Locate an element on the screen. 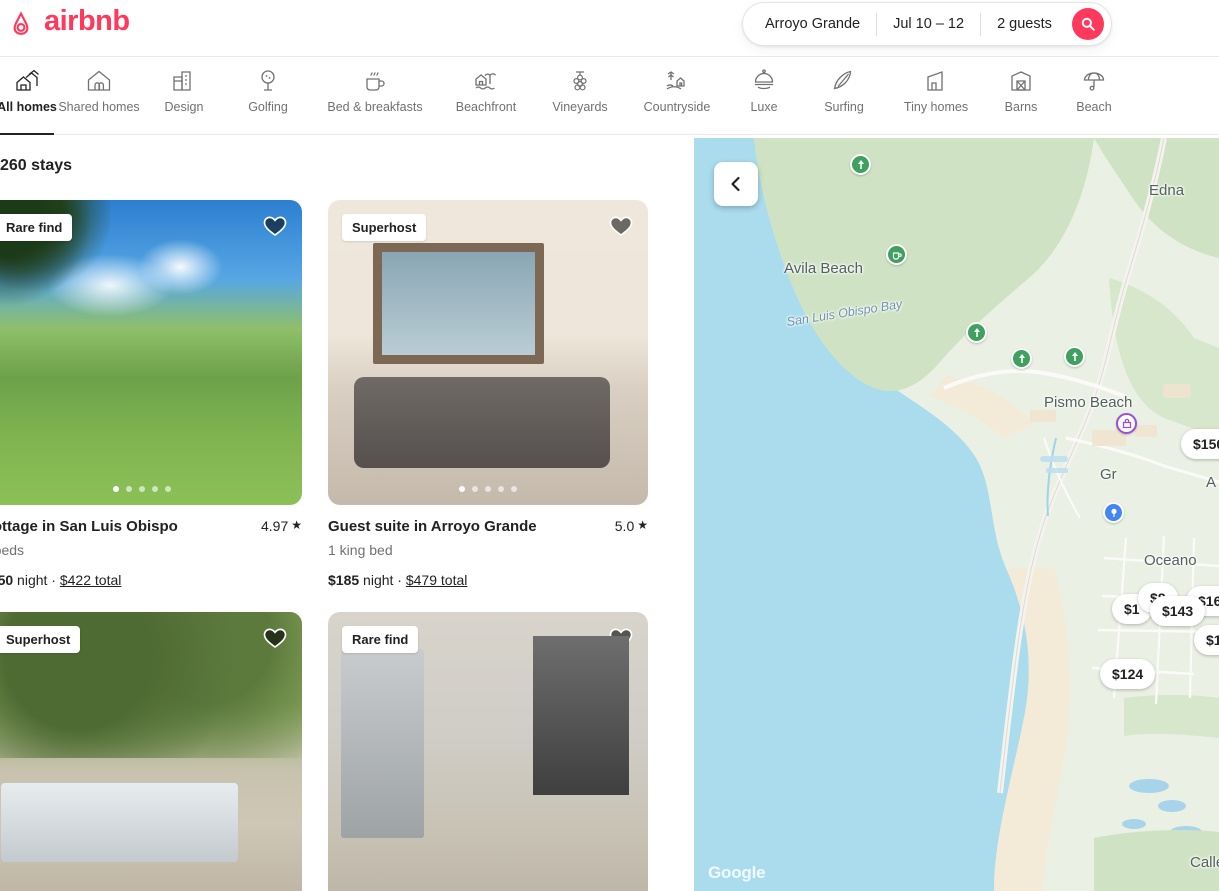  category-luxe: Luxe is located at coordinates (764, 96).